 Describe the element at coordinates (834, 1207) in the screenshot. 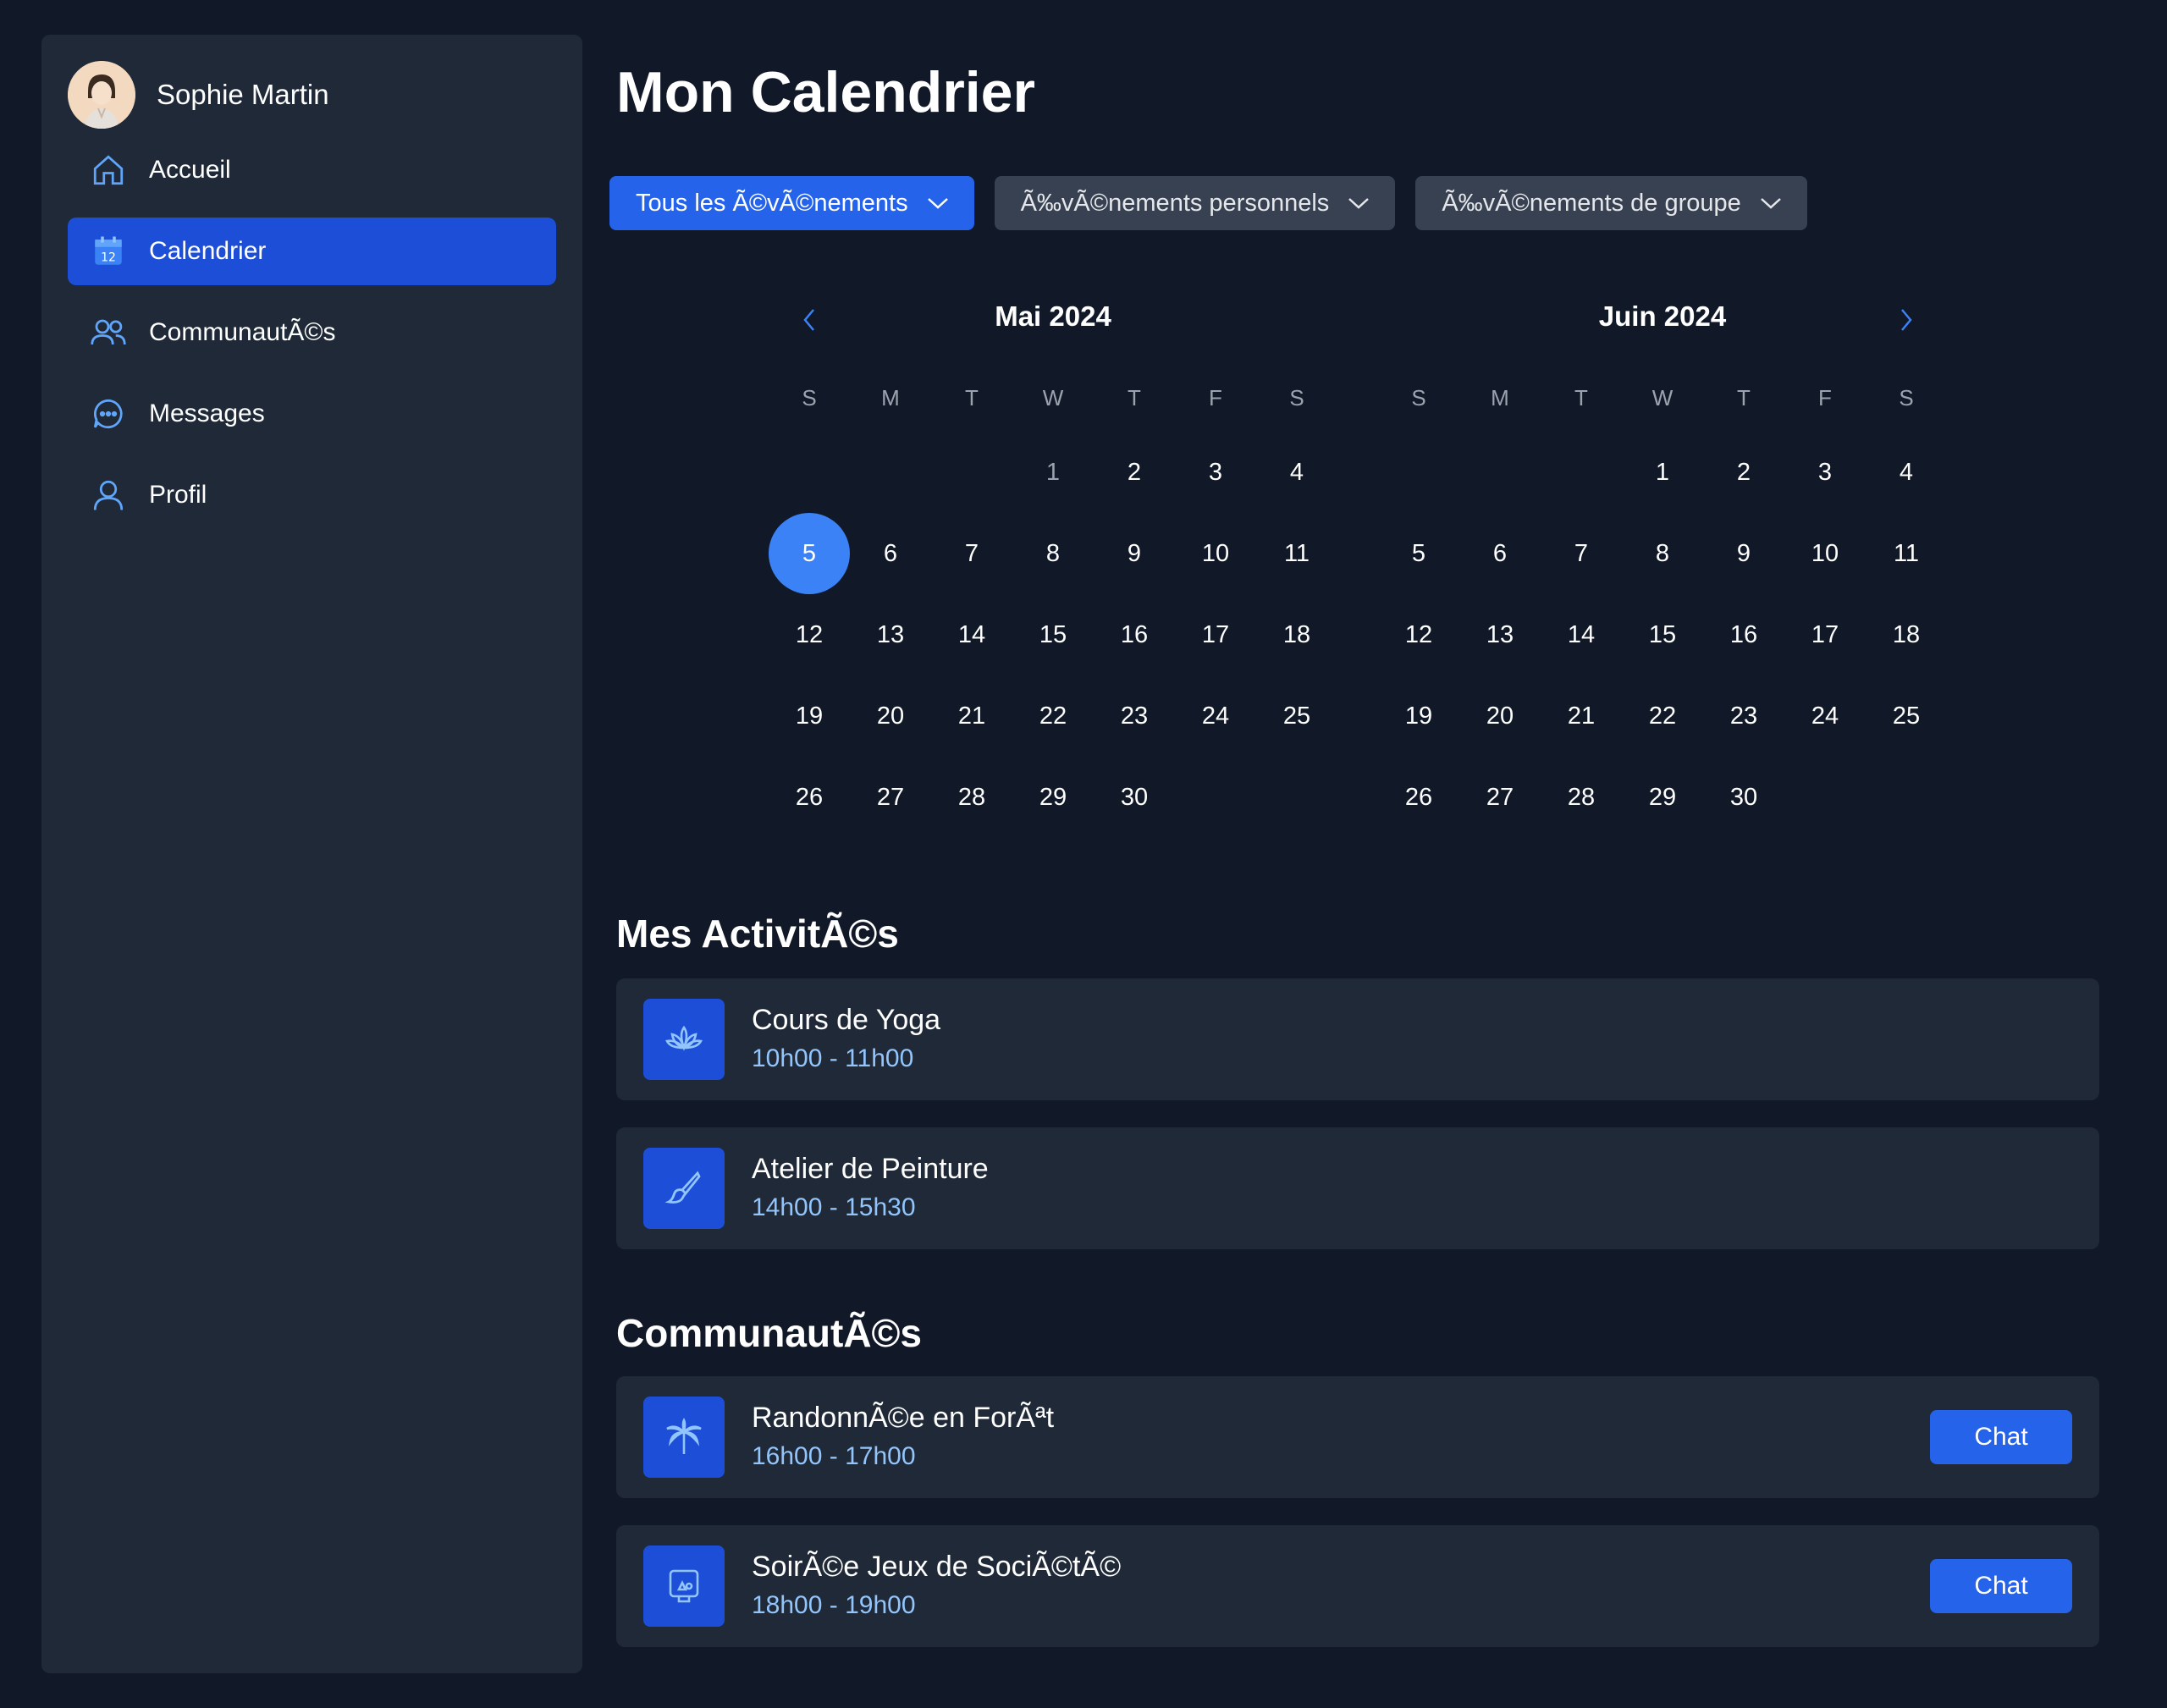

I see `activity-time: 14h00 - 15h30` at that location.